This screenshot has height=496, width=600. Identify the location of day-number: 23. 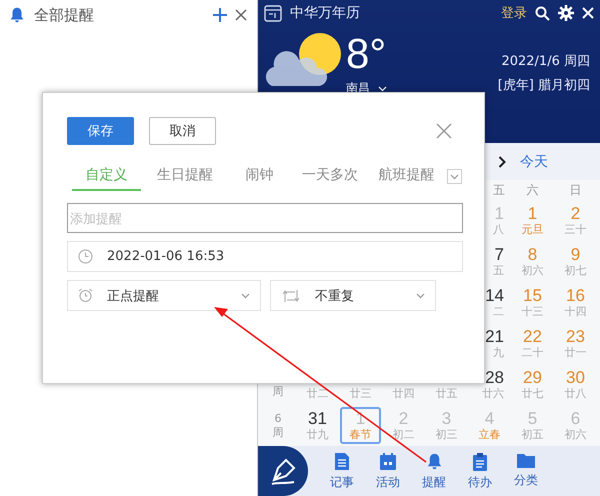
(575, 336).